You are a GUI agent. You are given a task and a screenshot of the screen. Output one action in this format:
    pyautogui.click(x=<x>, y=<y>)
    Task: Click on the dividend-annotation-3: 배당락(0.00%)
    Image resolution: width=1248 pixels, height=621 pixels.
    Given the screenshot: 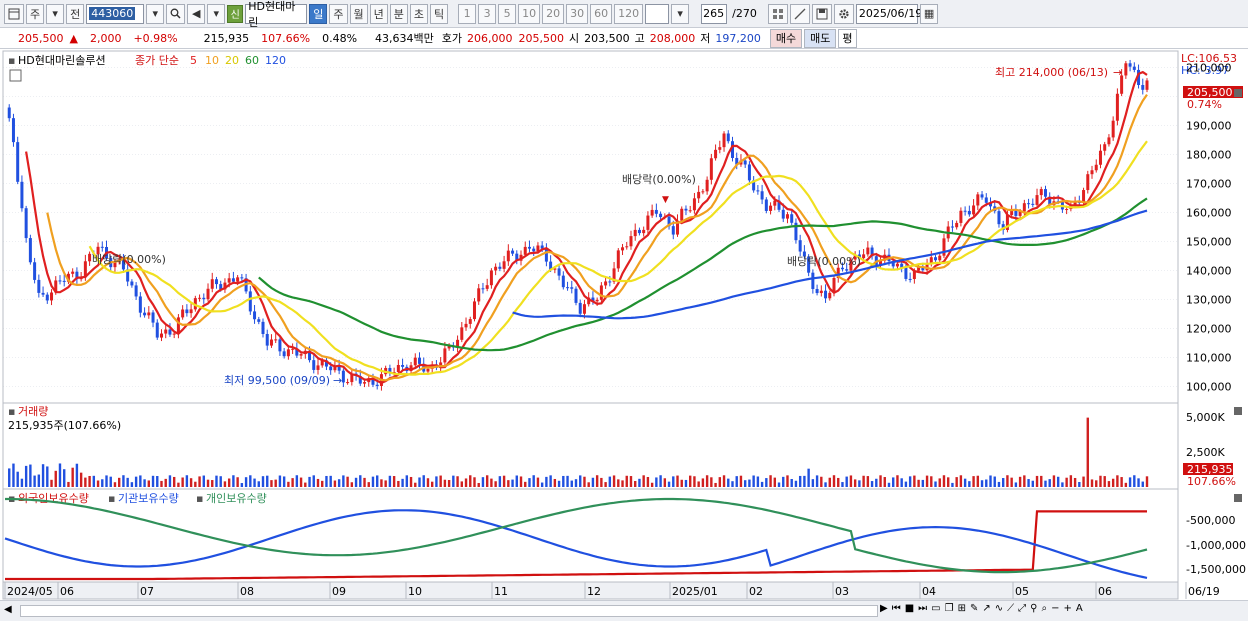 What is the action you would take?
    pyautogui.click(x=824, y=261)
    